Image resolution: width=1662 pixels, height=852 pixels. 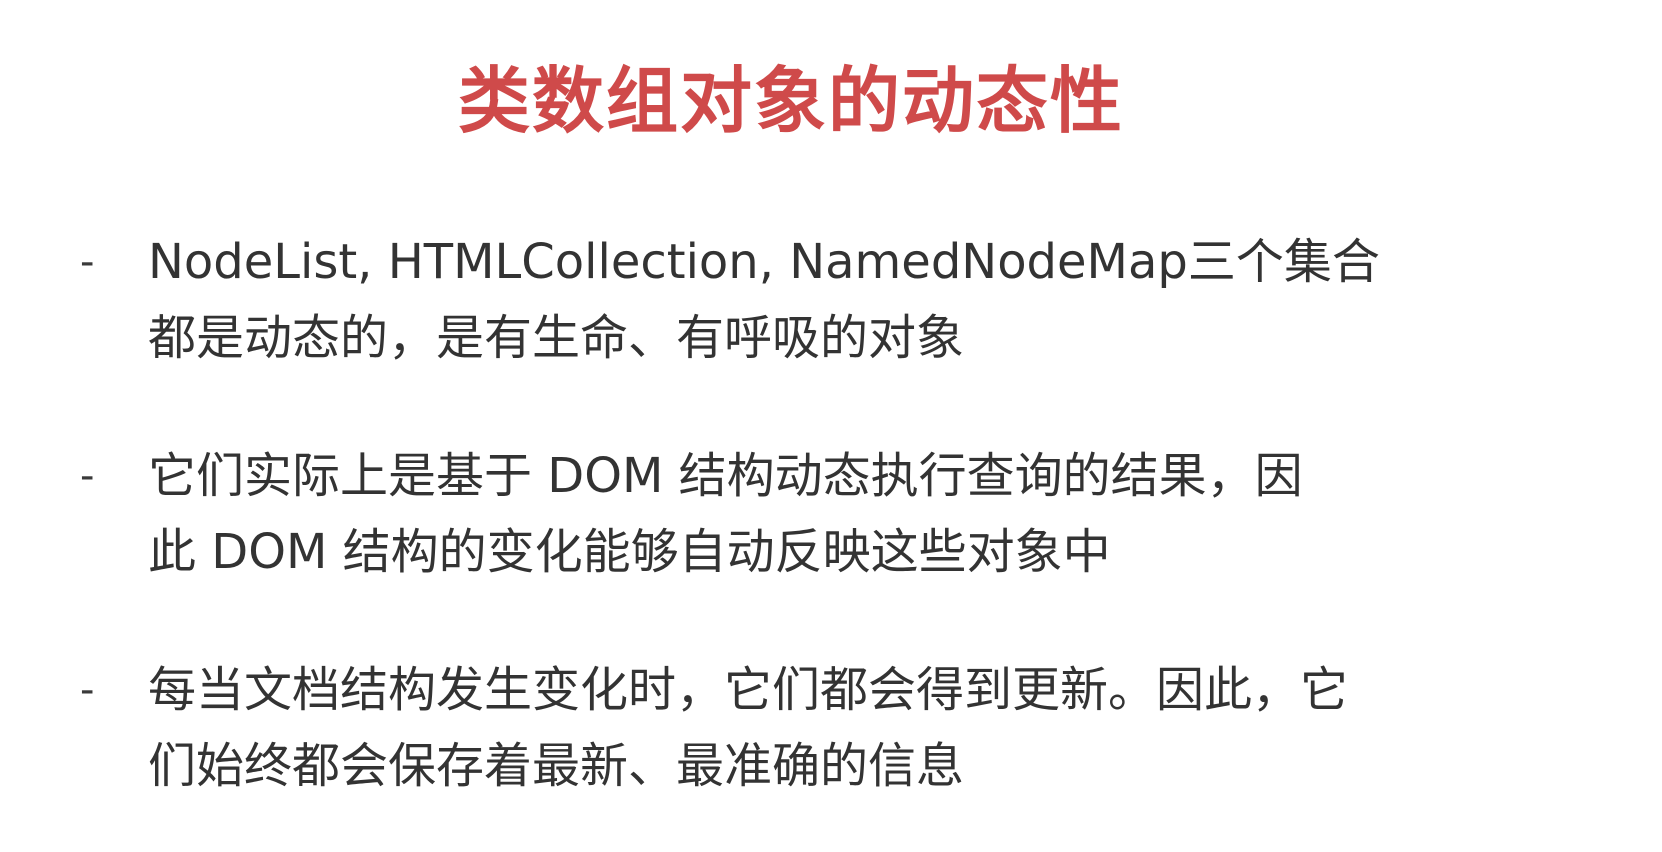 I want to click on bullet-line: 们始终都会保存着最新、最准确的信息, so click(x=556, y=766).